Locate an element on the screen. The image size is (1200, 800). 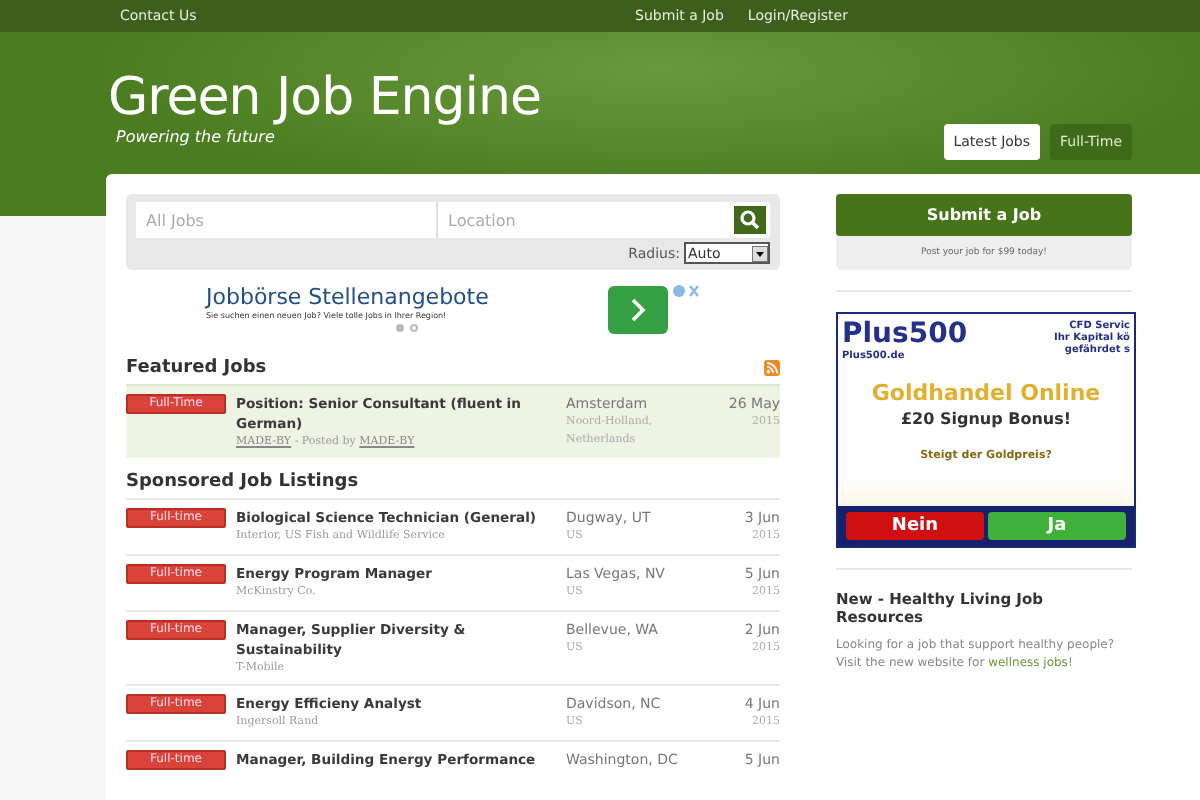
search-icon is located at coordinates (750, 220).